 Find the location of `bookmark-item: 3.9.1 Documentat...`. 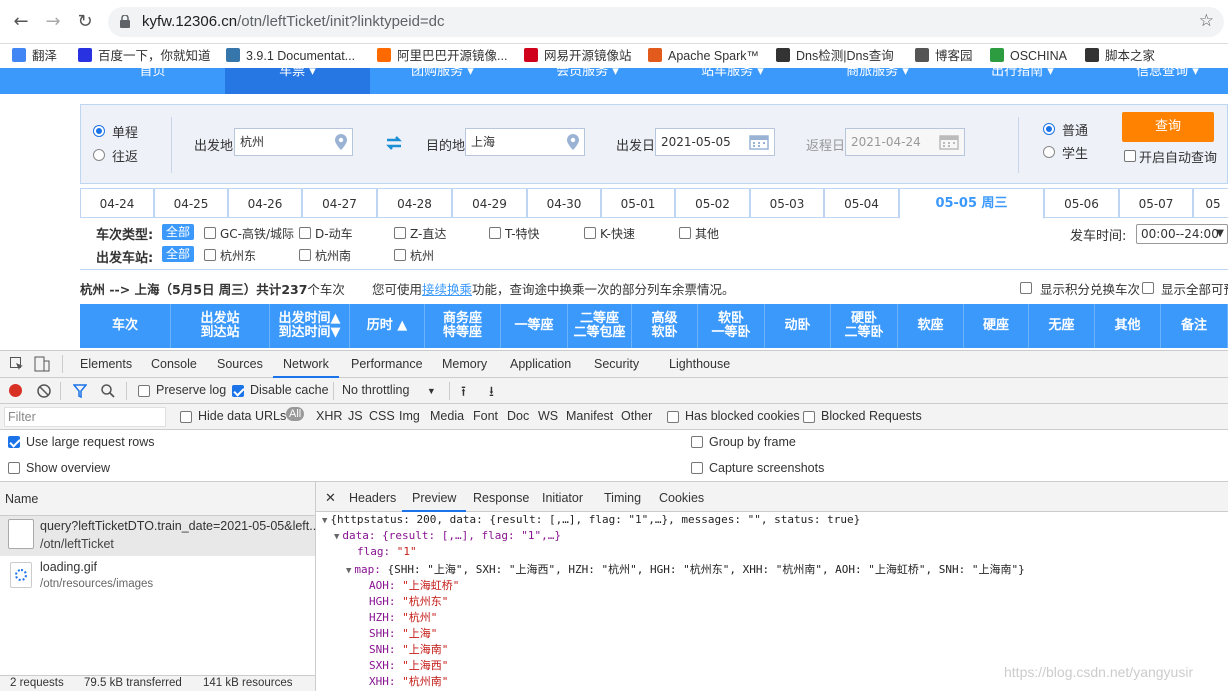

bookmark-item: 3.9.1 Documentat... is located at coordinates (290, 56).